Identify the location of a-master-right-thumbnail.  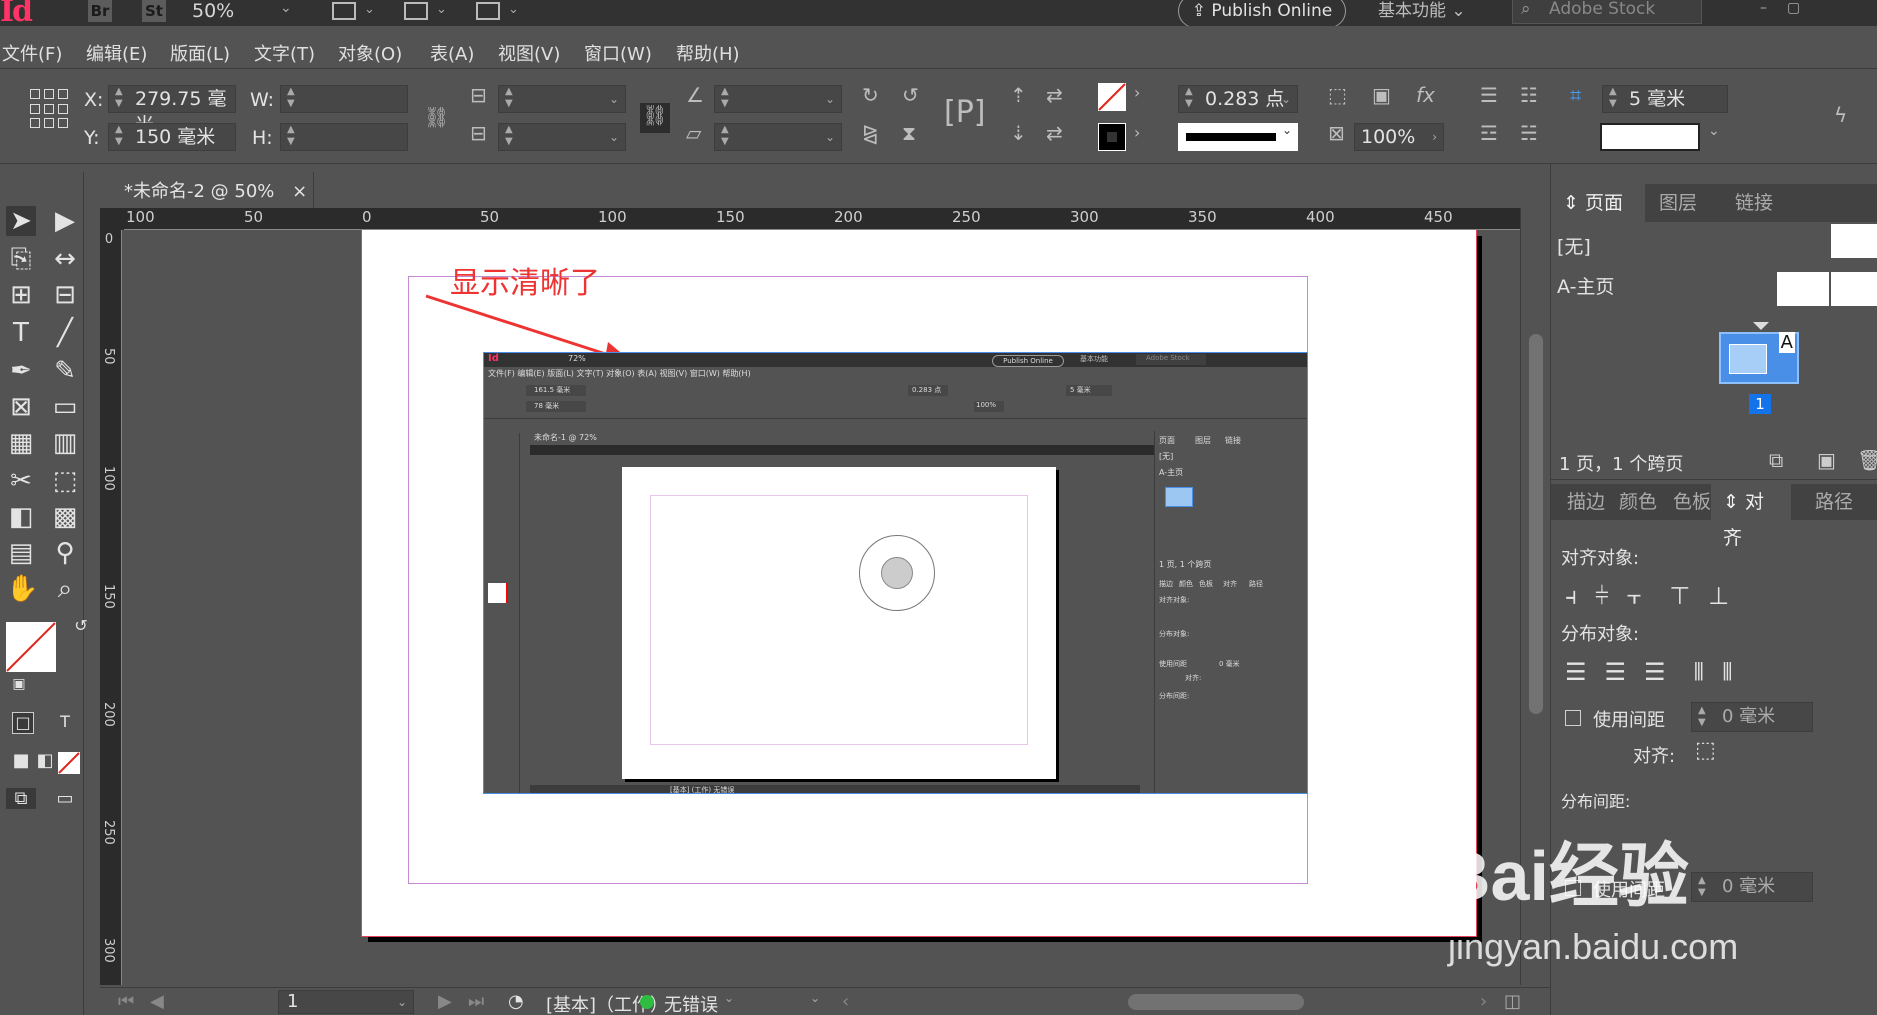
(1854, 289).